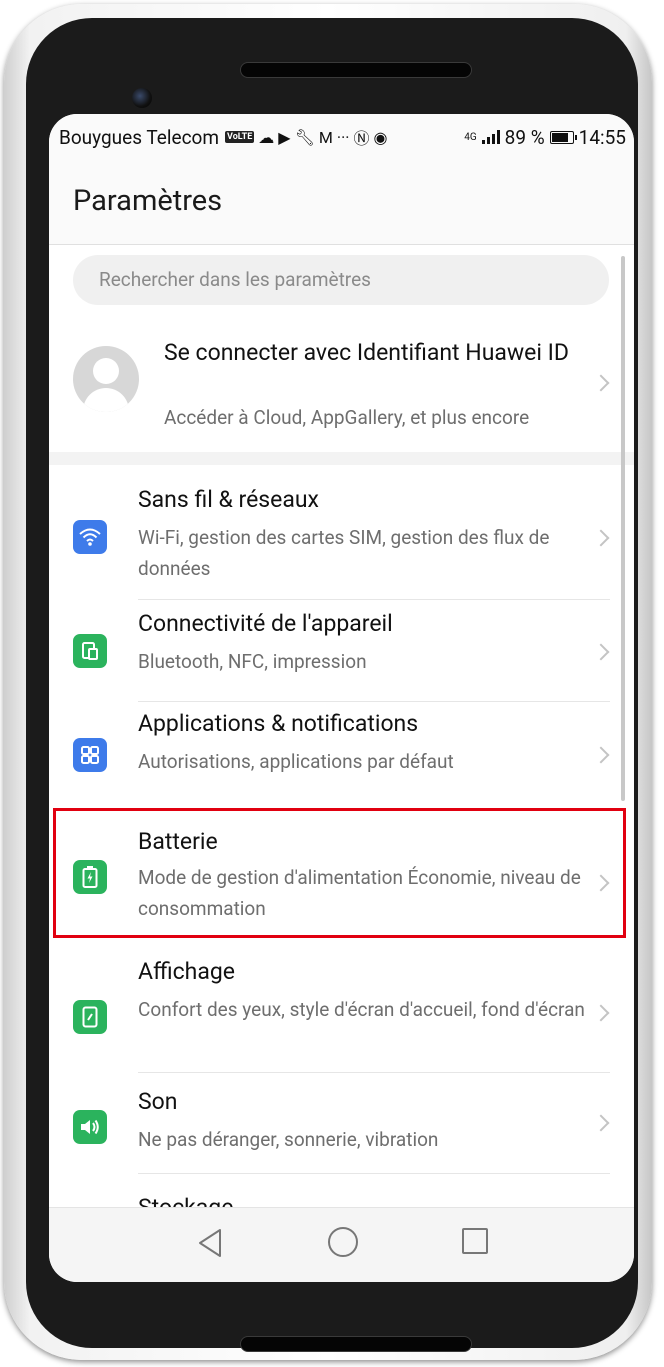 The width and height of the screenshot is (664, 1367). Describe the element at coordinates (361, 138) in the screenshot. I see `nfc-icon: Ⓝ` at that location.